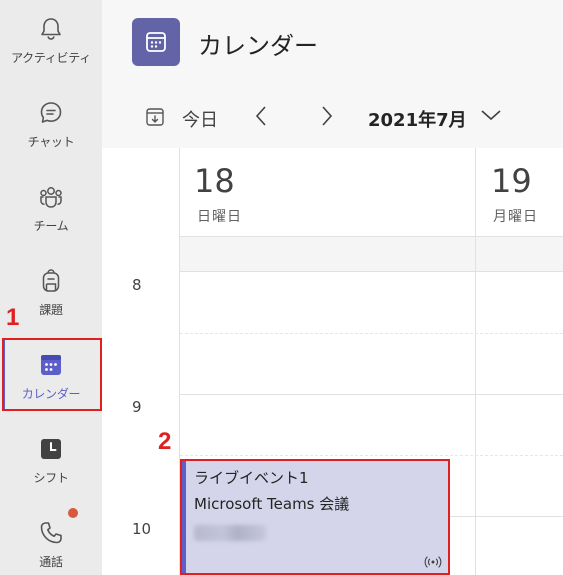 The width and height of the screenshot is (563, 575). I want to click on step-number-2: 2, so click(165, 441).